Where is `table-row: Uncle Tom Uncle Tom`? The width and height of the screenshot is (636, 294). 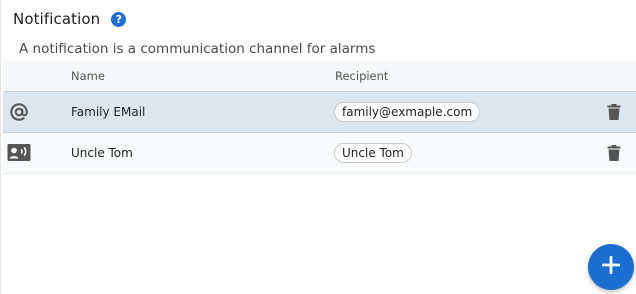 table-row: Uncle Tom Uncle Tom is located at coordinates (319, 153).